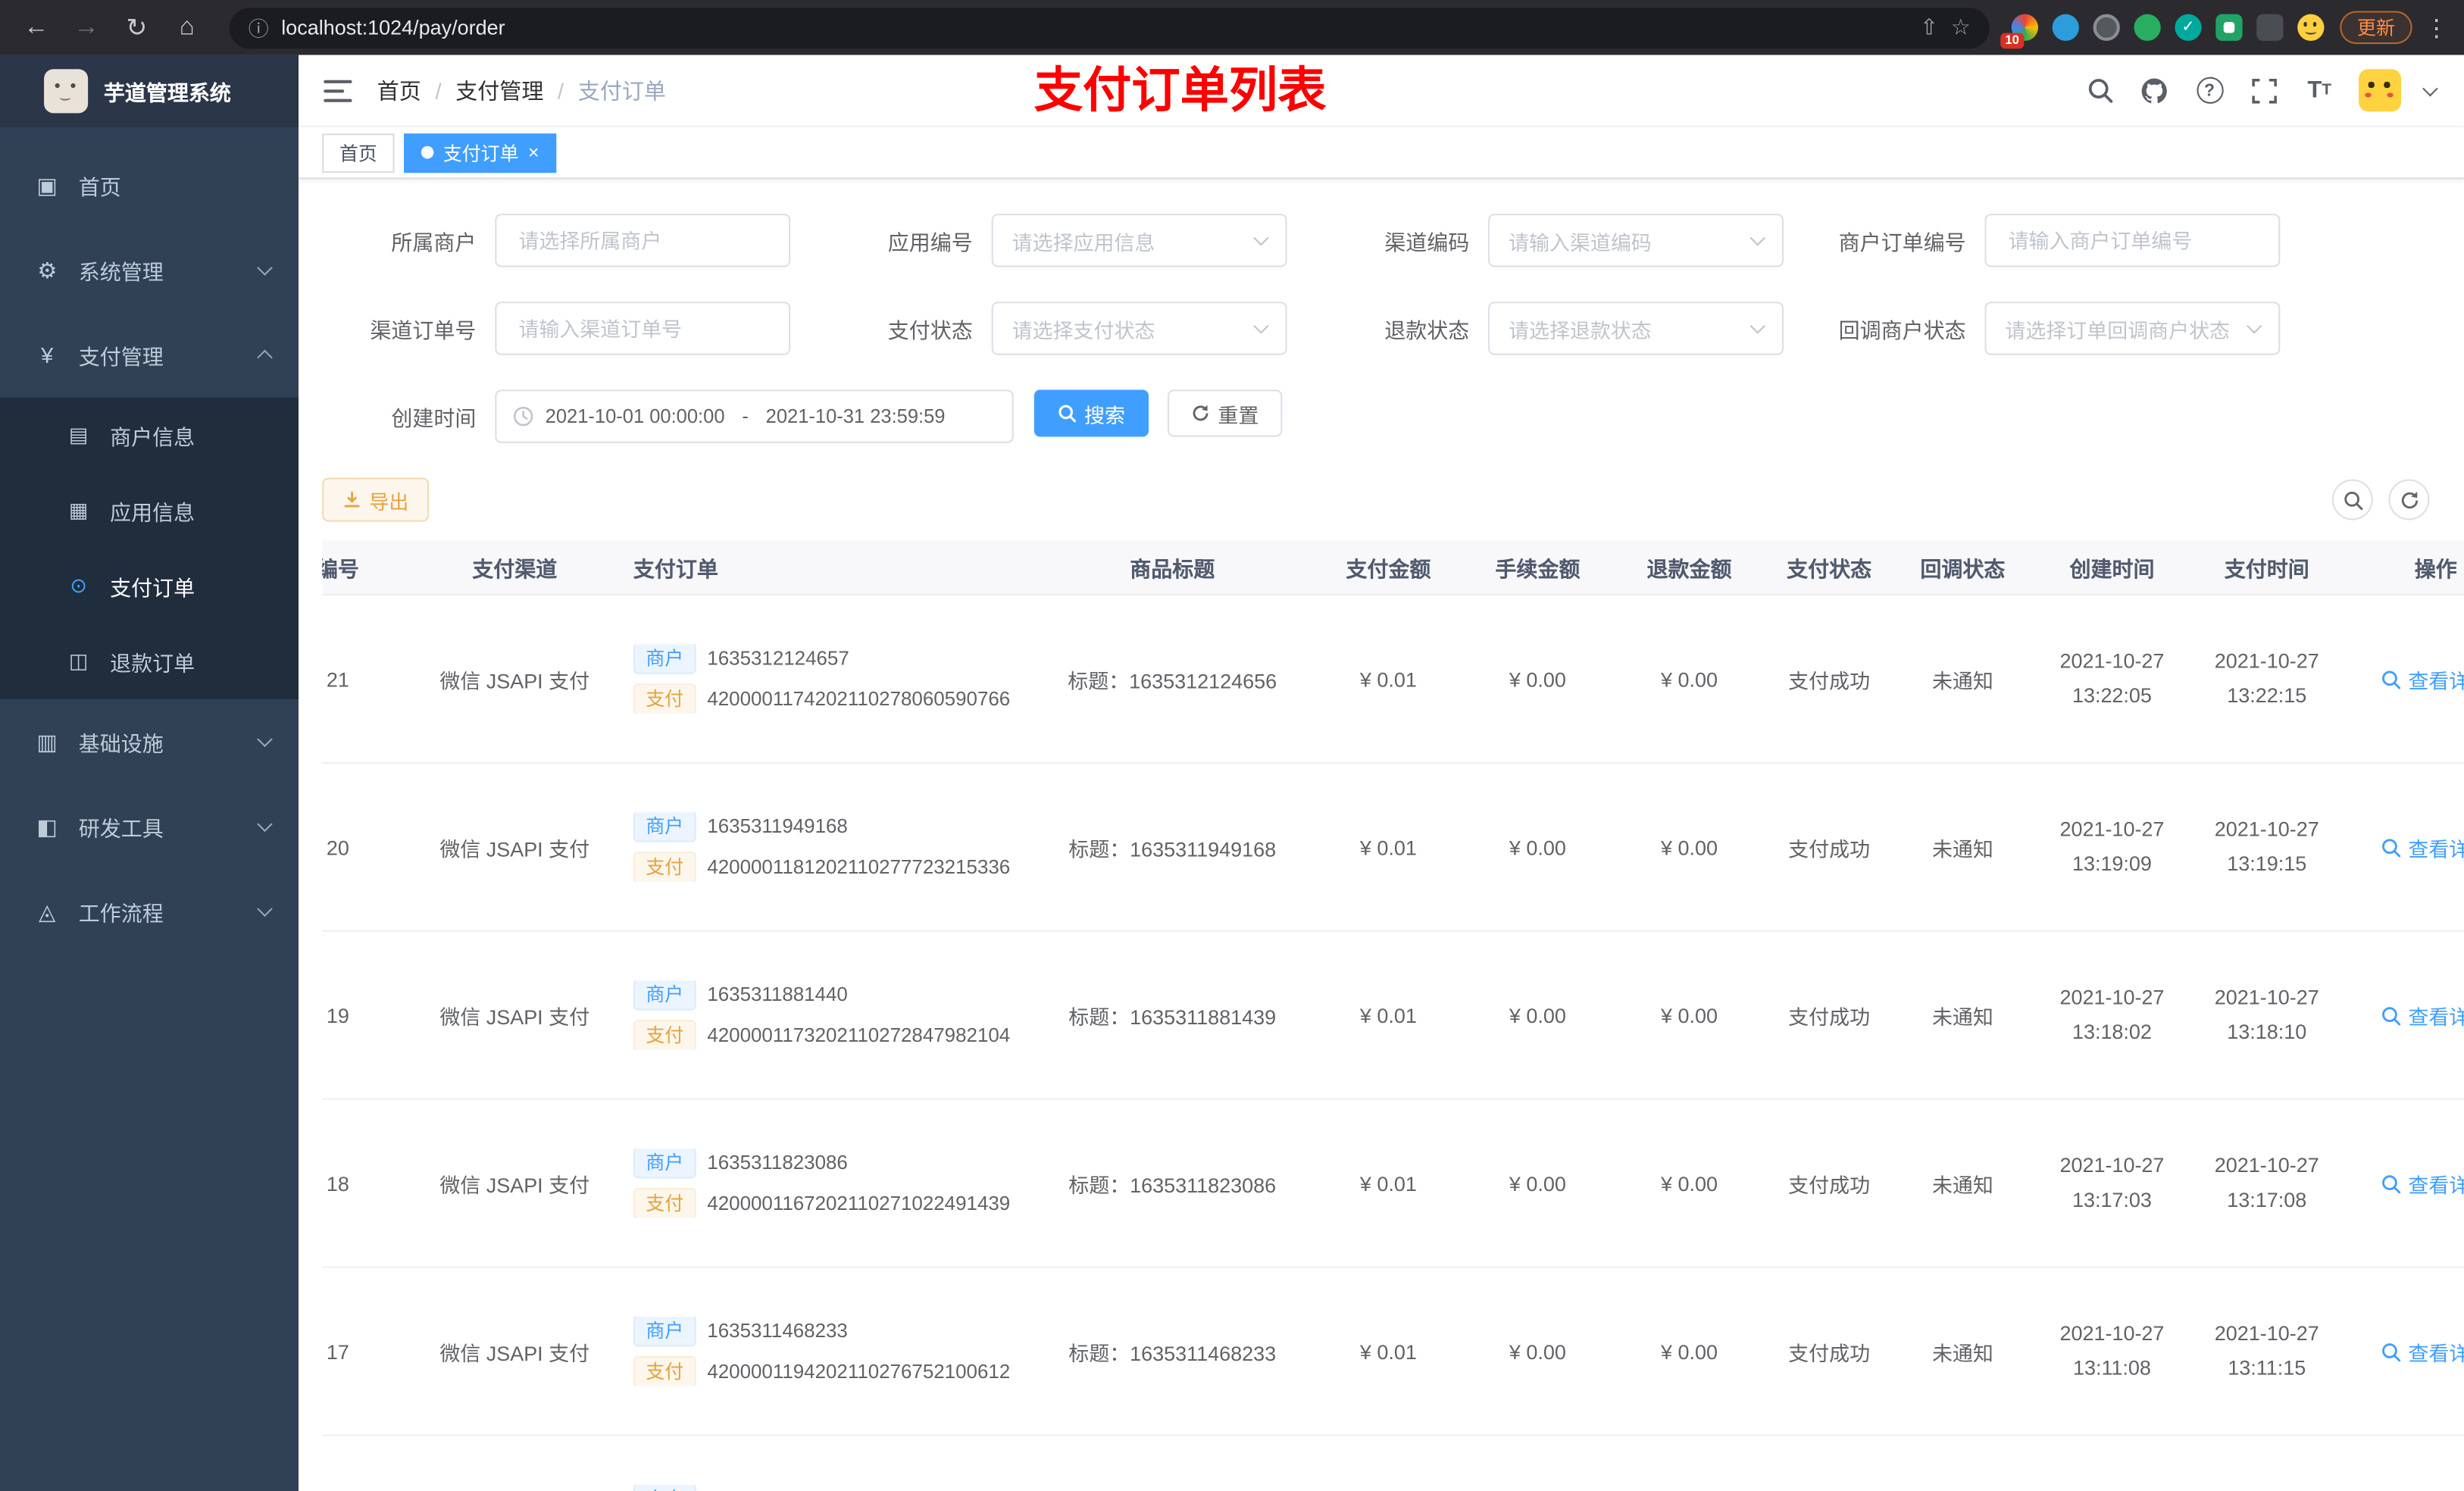 The height and width of the screenshot is (1491, 2464). Describe the element at coordinates (187, 27) in the screenshot. I see `home-icon: ⌂` at that location.